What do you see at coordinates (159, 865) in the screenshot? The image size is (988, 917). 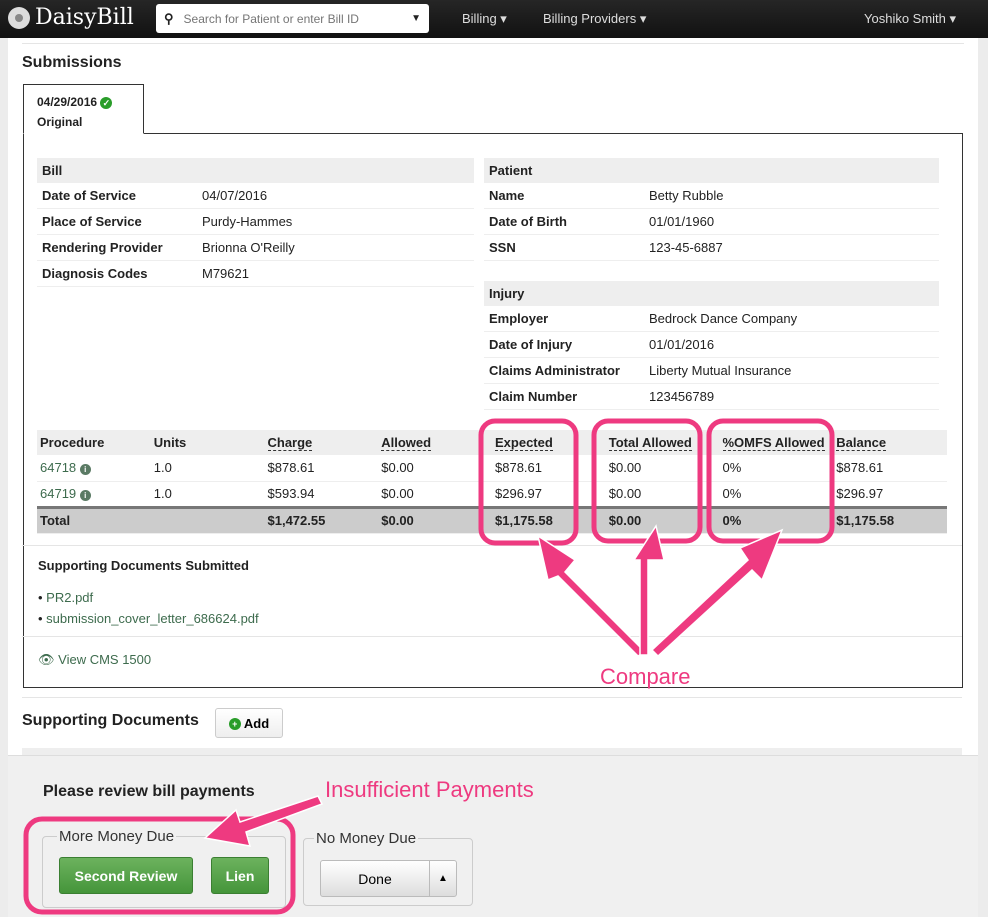 I see `highlight-more-money-due` at bounding box center [159, 865].